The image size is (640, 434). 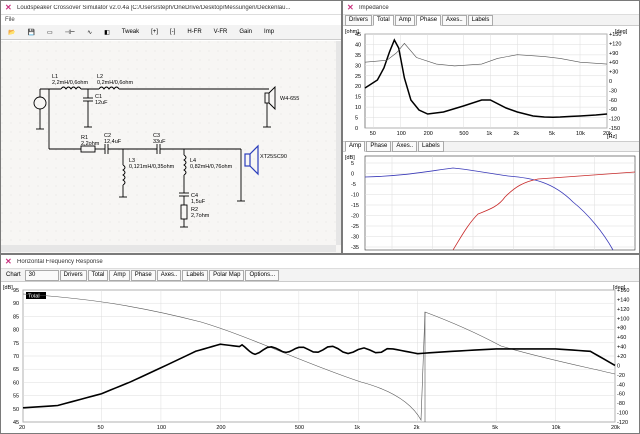 I want to click on tab-labels: Labels, so click(x=480, y=20).